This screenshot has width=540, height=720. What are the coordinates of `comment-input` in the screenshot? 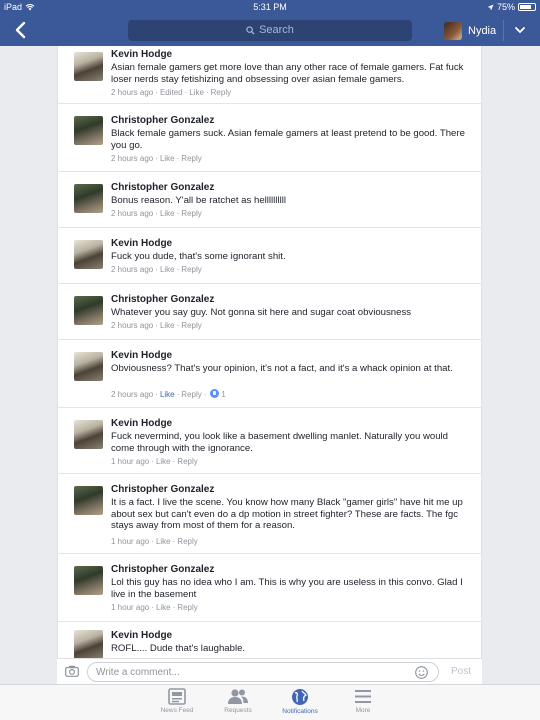 It's located at (263, 672).